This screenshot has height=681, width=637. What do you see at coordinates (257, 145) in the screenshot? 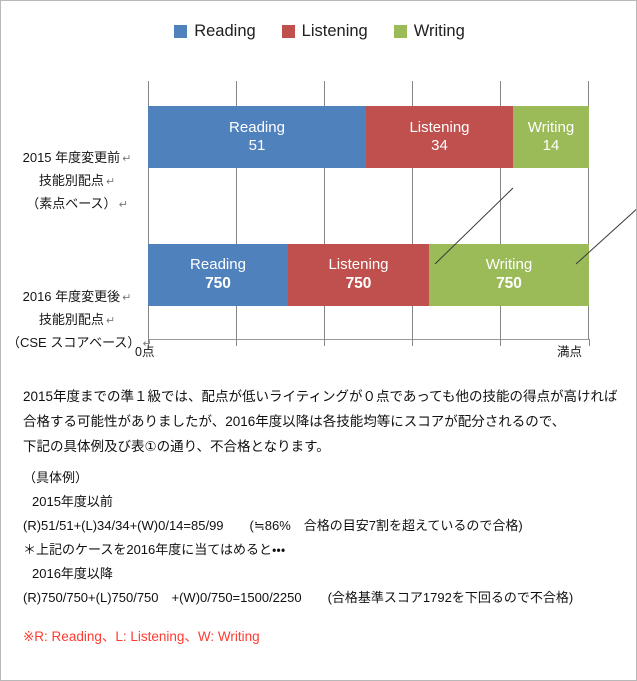
I see `bar-segment-value: 51` at bounding box center [257, 145].